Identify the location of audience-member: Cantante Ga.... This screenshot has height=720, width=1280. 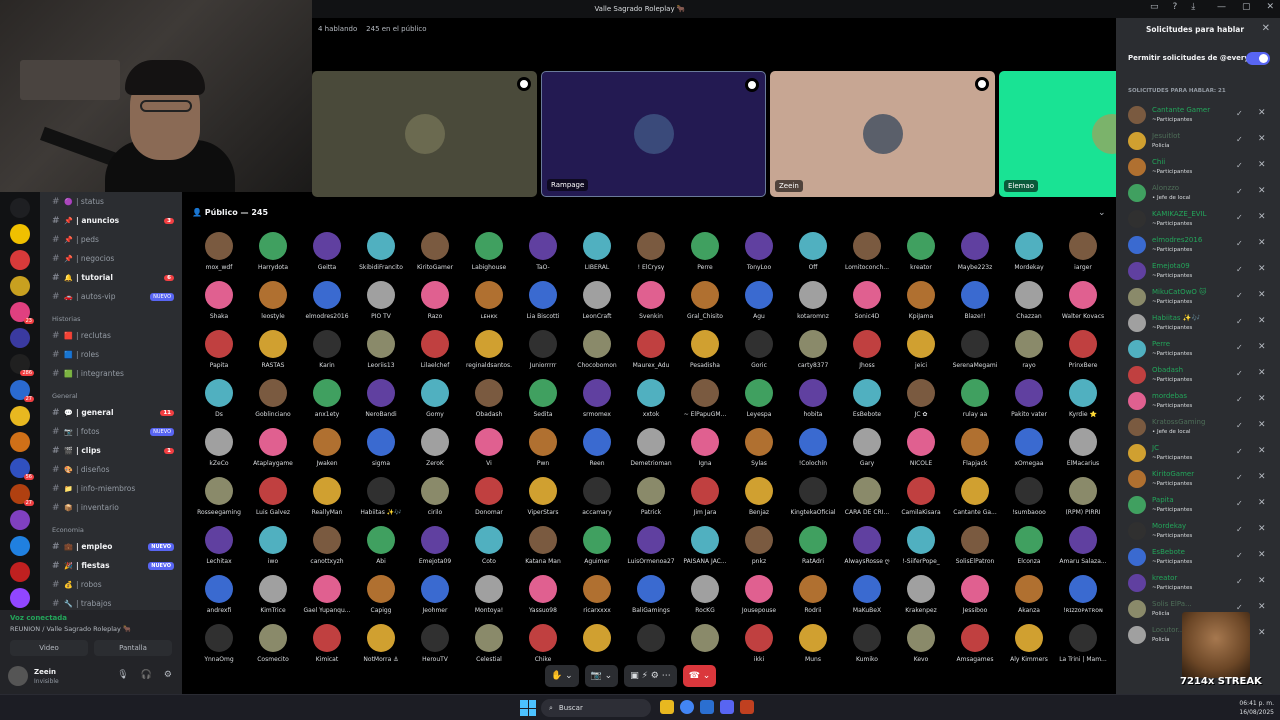
(975, 501).